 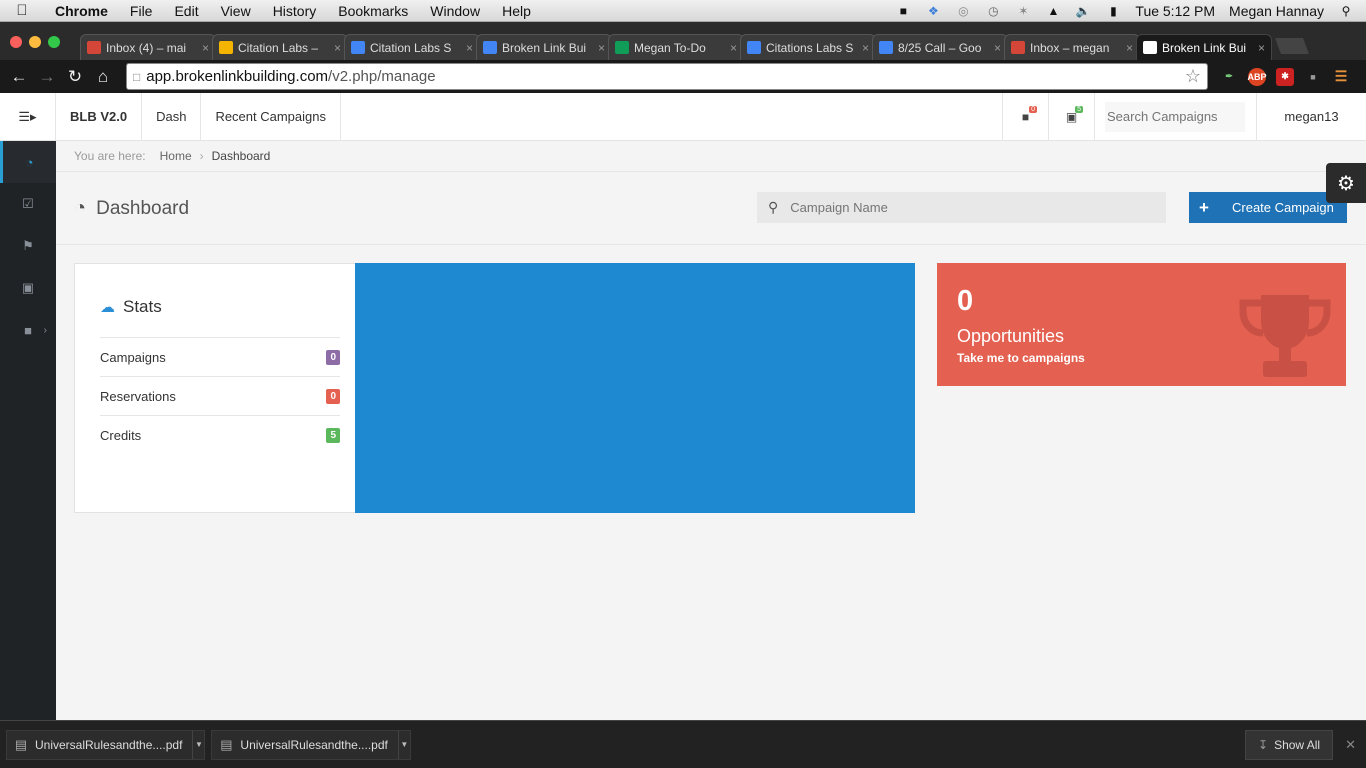 What do you see at coordinates (933, 11) in the screenshot?
I see `dropbox-status-icon: ❖` at bounding box center [933, 11].